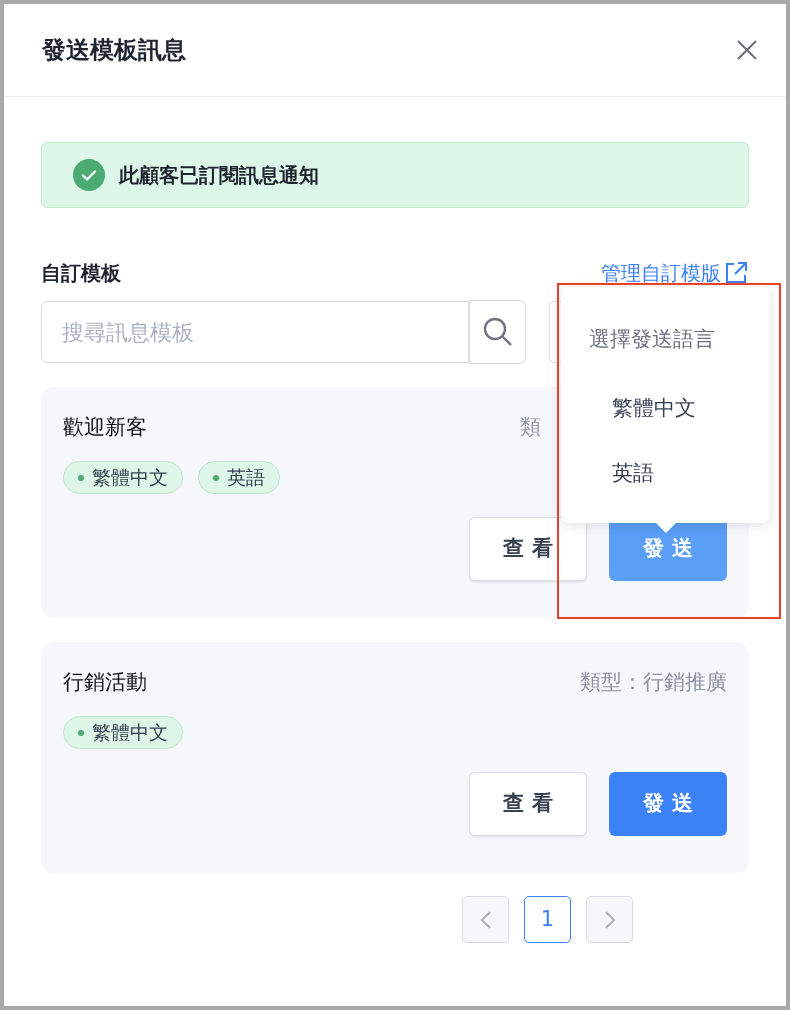 The image size is (790, 1010). Describe the element at coordinates (653, 683) in the screenshot. I see `template-type: 類型：行銷推廣` at that location.